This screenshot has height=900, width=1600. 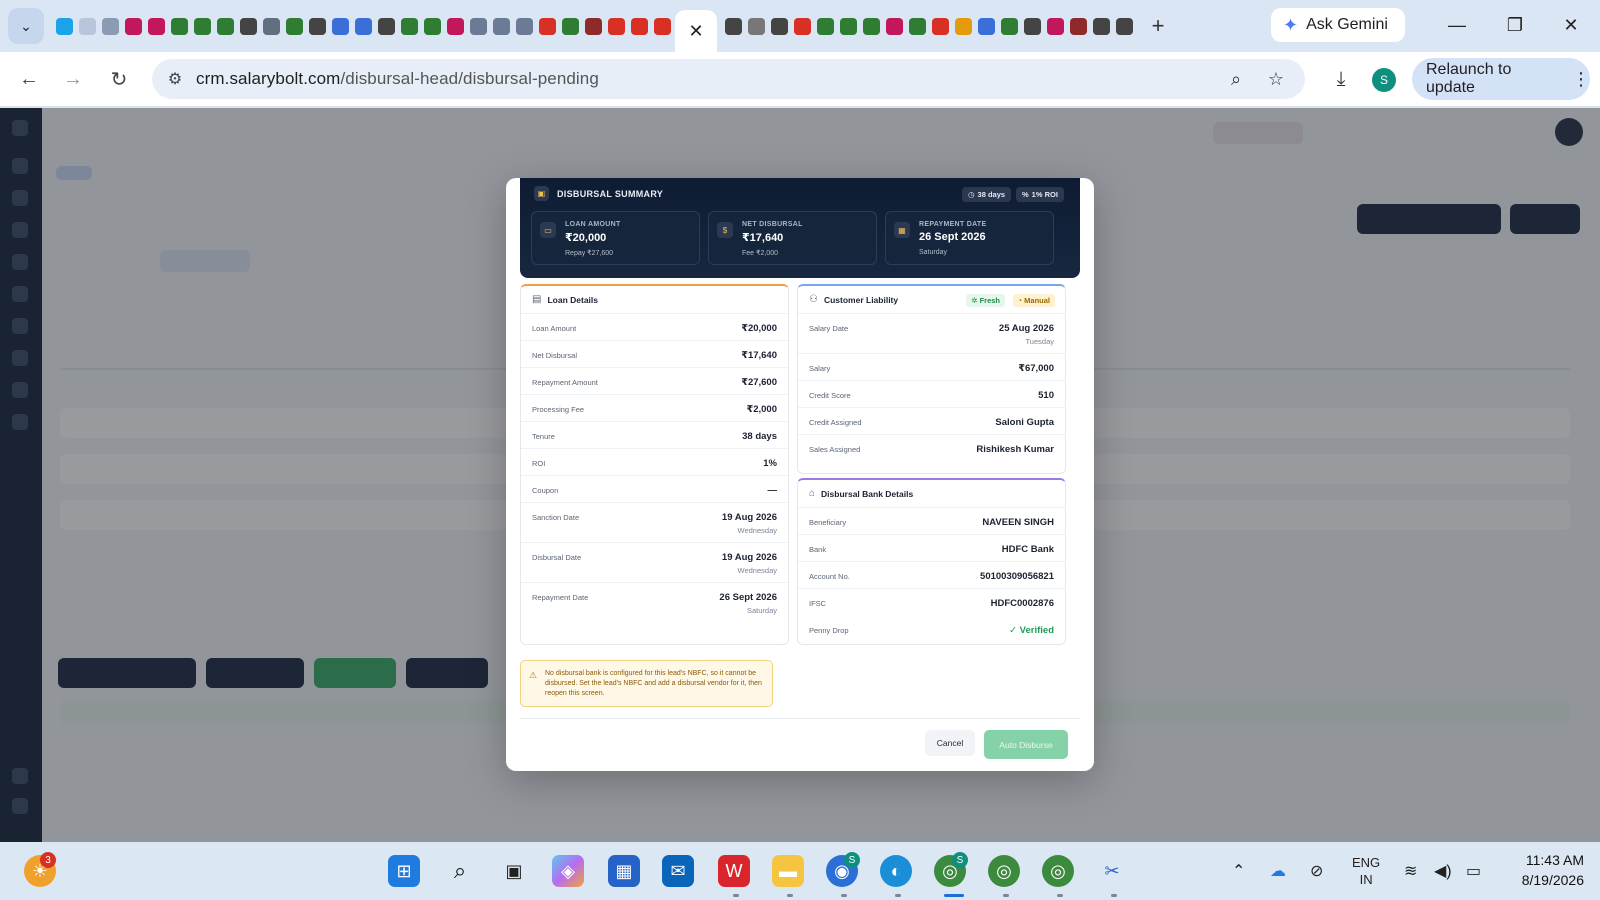 What do you see at coordinates (1443, 871) in the screenshot?
I see `volume-icon: ◀)` at bounding box center [1443, 871].